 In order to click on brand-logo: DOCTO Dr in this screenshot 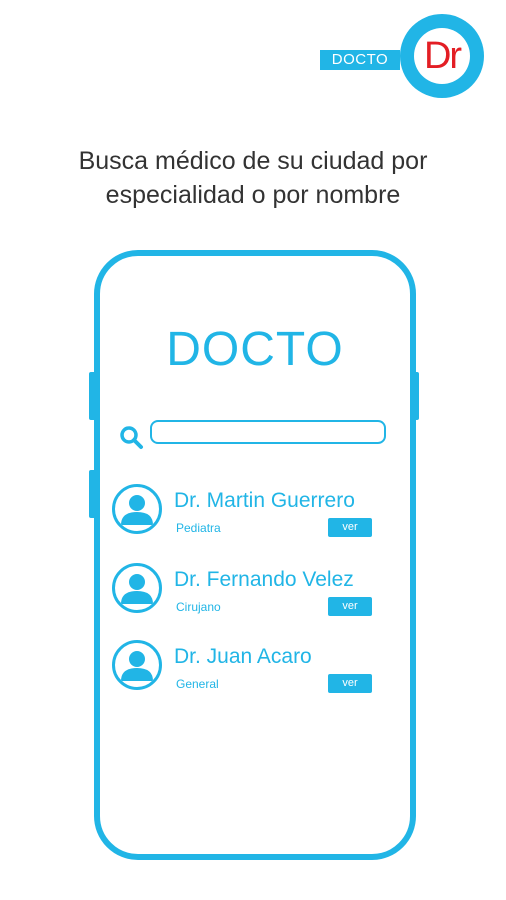, I will do `click(405, 57)`.